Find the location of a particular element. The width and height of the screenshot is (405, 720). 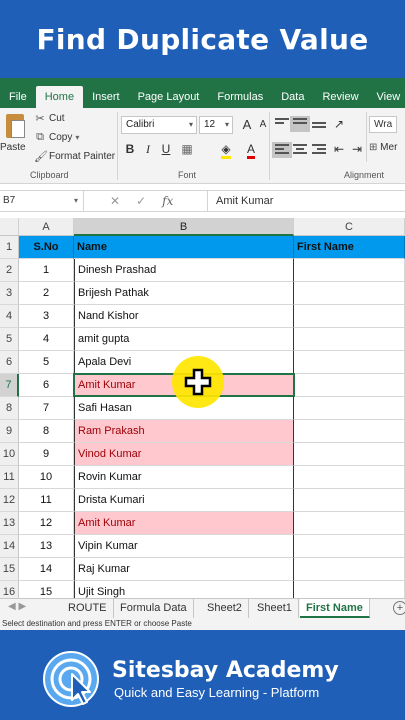

formula-input: Amit Kumar is located at coordinates (306, 201).